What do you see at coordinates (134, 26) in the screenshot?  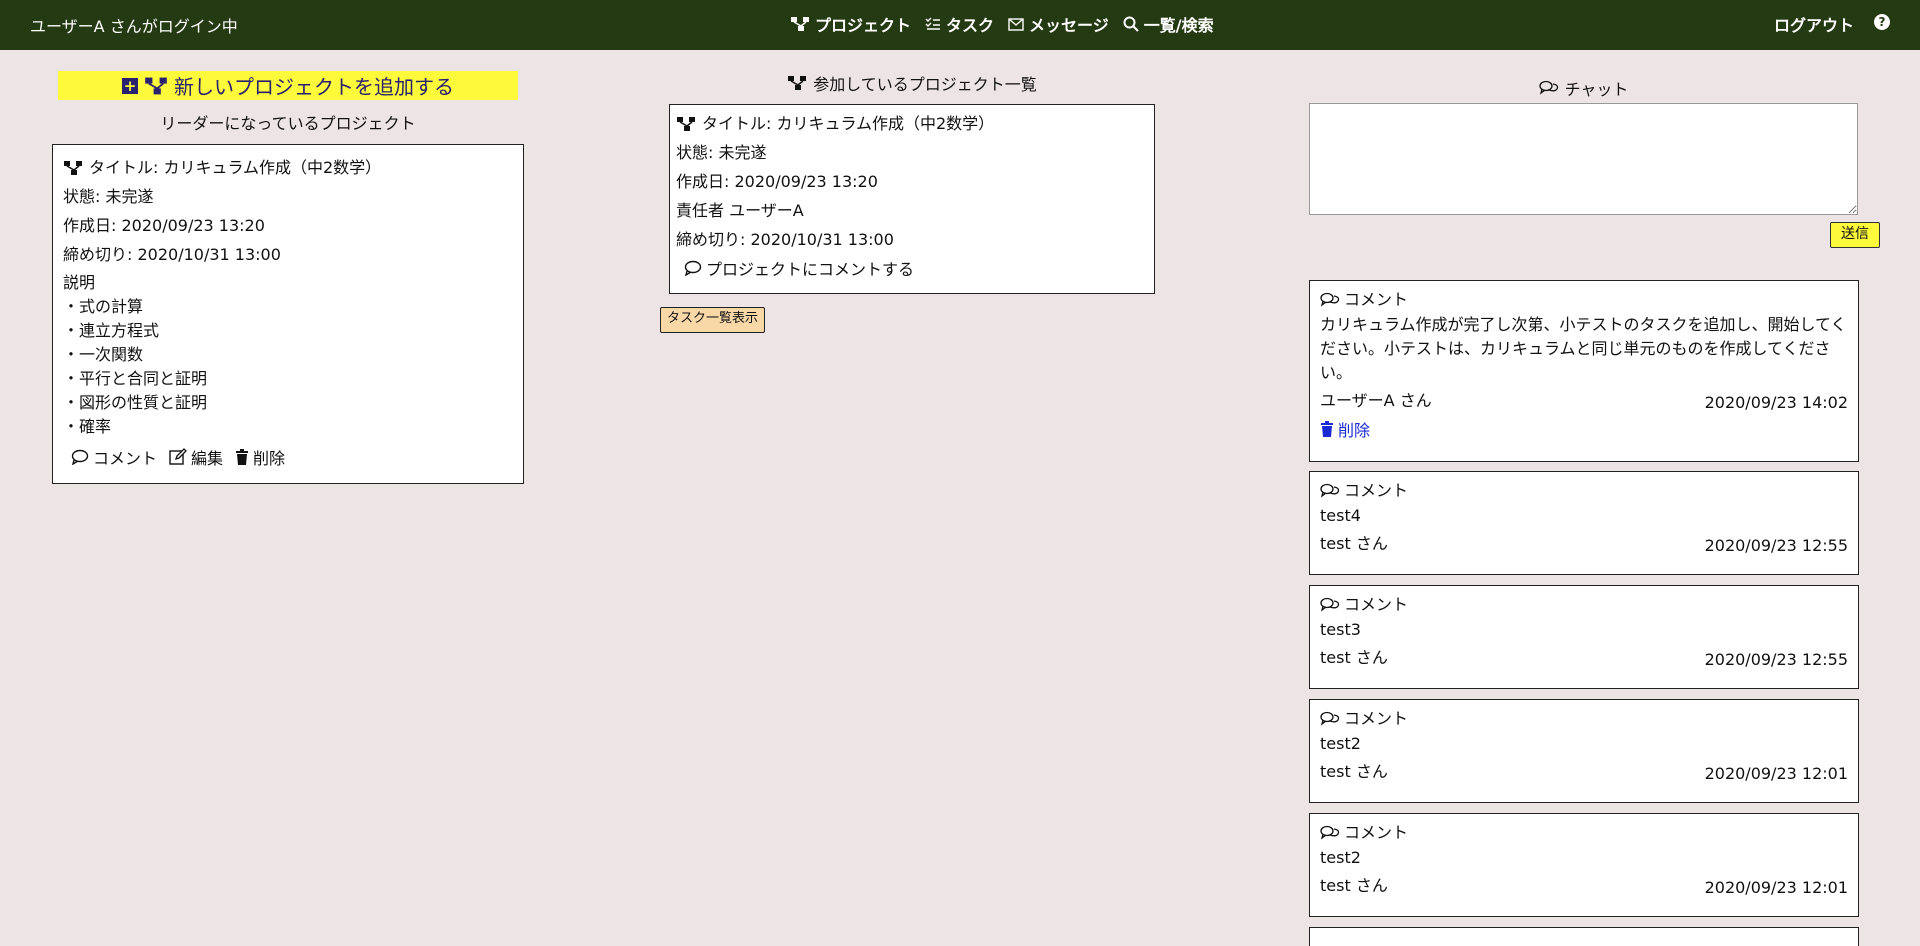 I see `login-status: ユーザーA さんがログイン中` at bounding box center [134, 26].